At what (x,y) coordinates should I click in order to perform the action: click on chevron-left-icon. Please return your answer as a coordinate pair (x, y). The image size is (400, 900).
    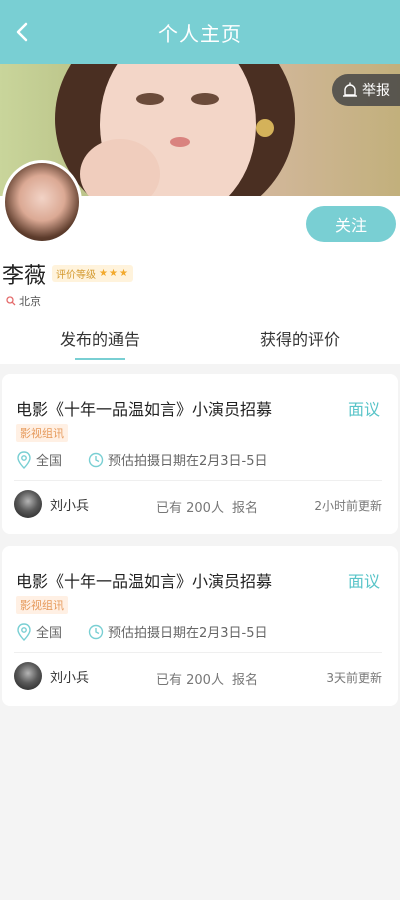
    Looking at the image, I should click on (22, 32).